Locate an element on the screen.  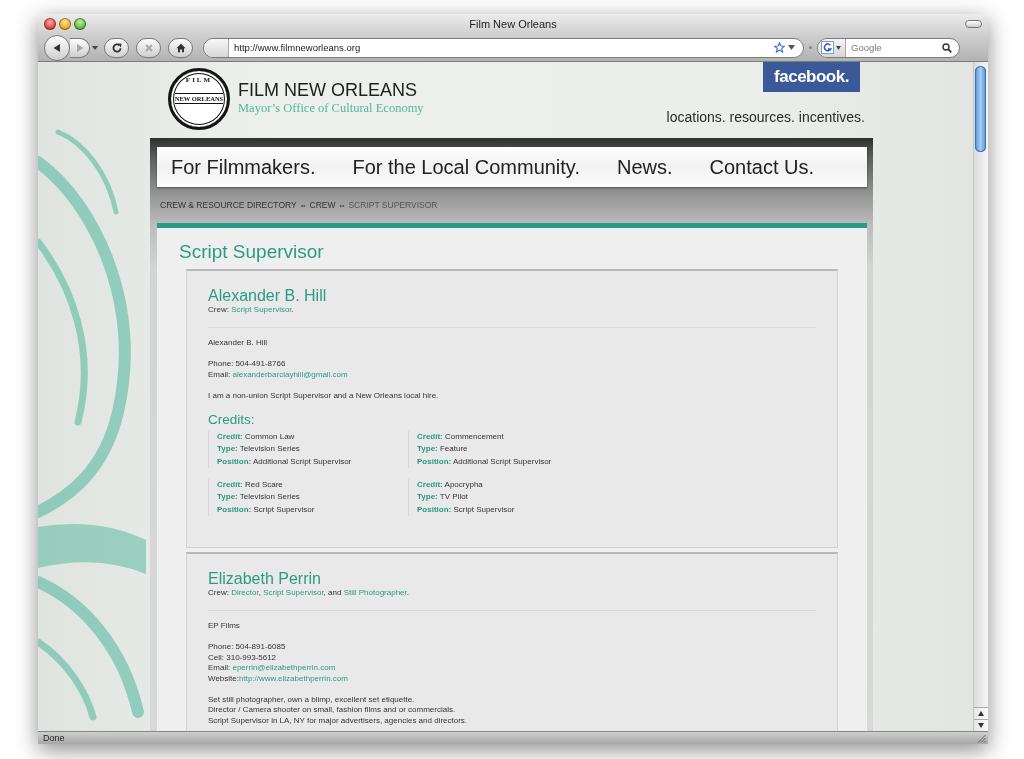
profile-text: Script Supervisor in LA, NY for major advertisers, agencies and directors. is located at coordinates (338, 720).